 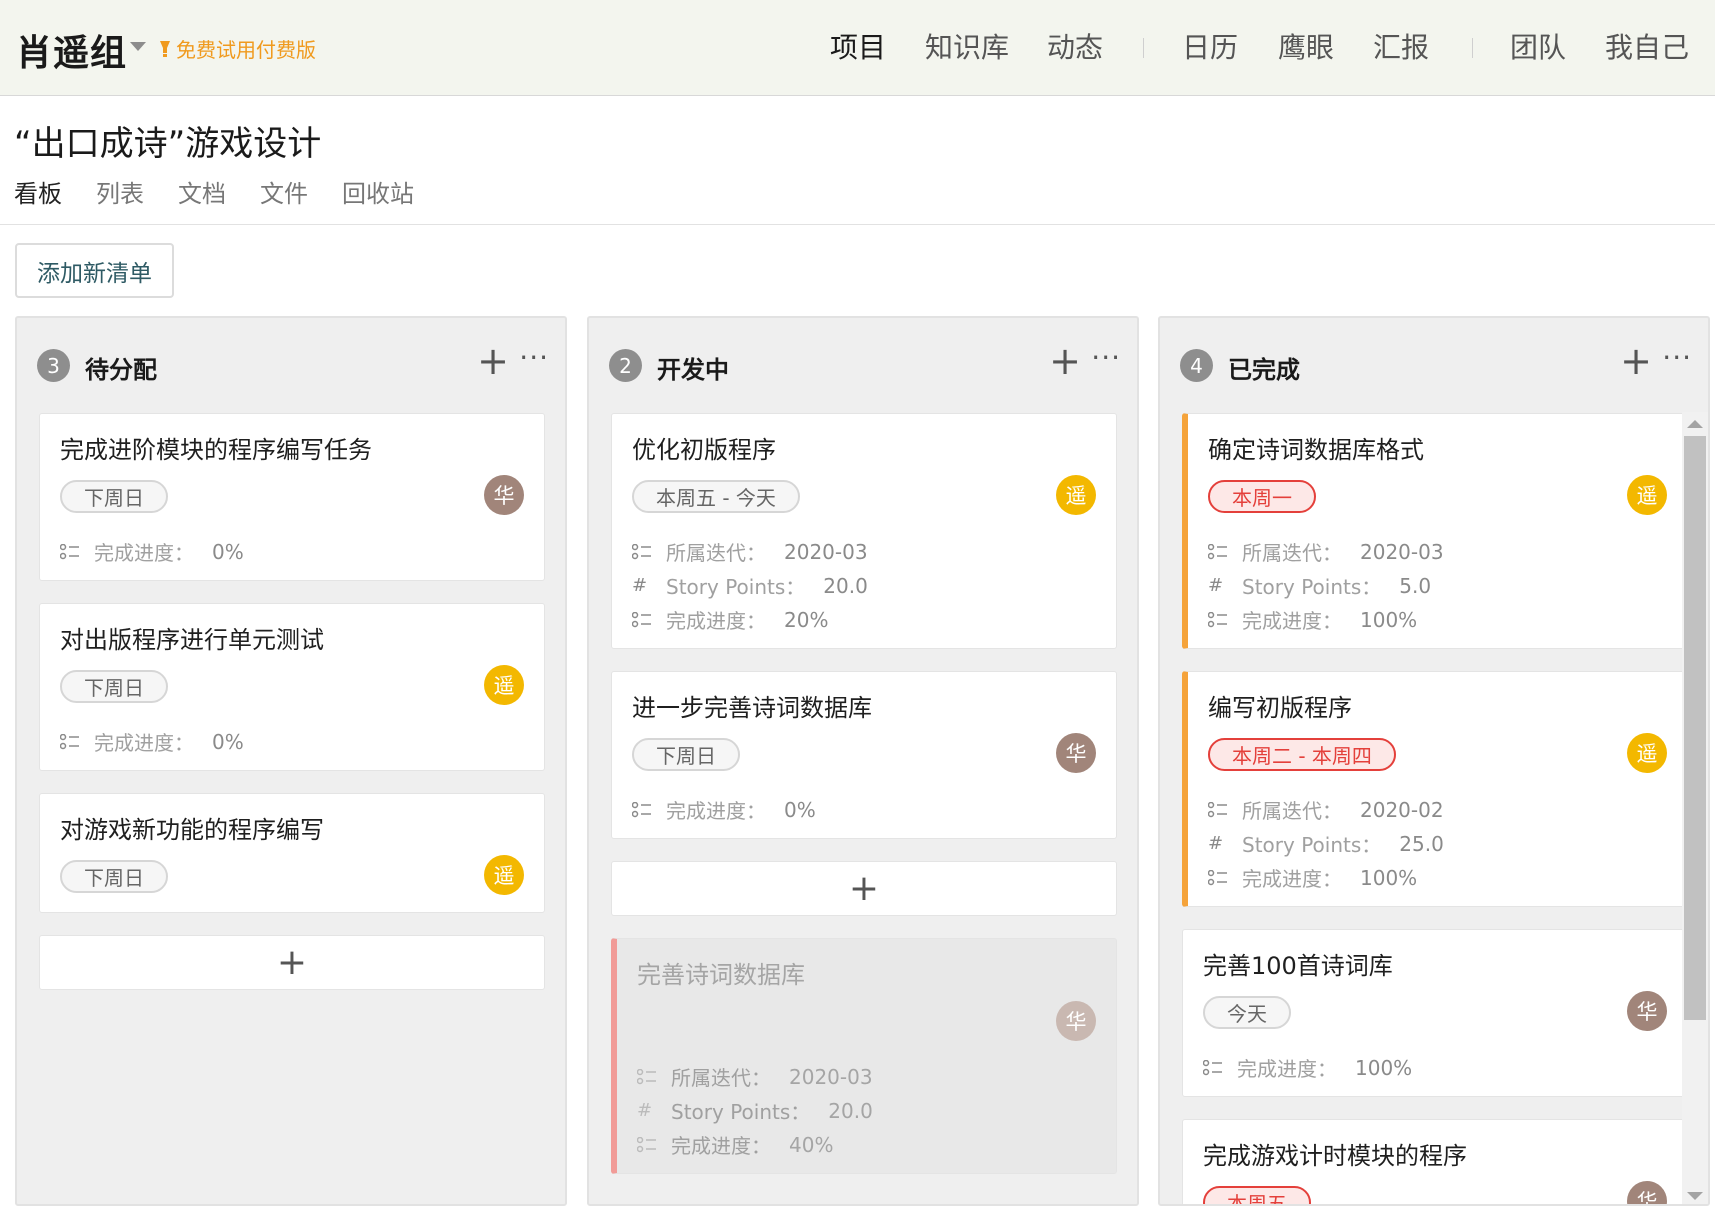 I want to click on story-points-row: # Story Points： 5.0, so click(x=1319, y=585).